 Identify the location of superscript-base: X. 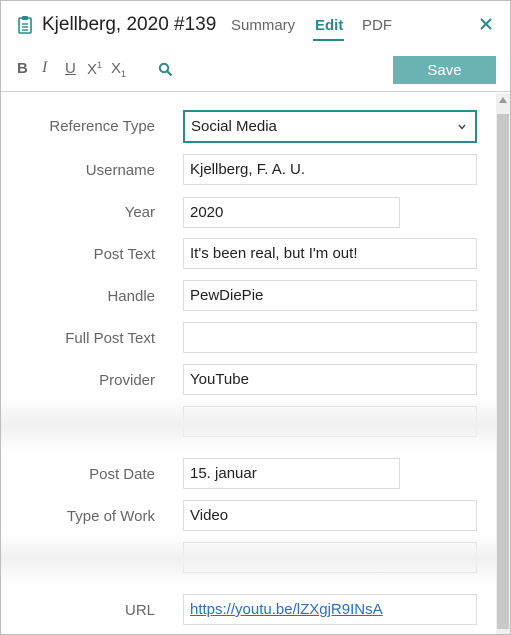
(92, 69).